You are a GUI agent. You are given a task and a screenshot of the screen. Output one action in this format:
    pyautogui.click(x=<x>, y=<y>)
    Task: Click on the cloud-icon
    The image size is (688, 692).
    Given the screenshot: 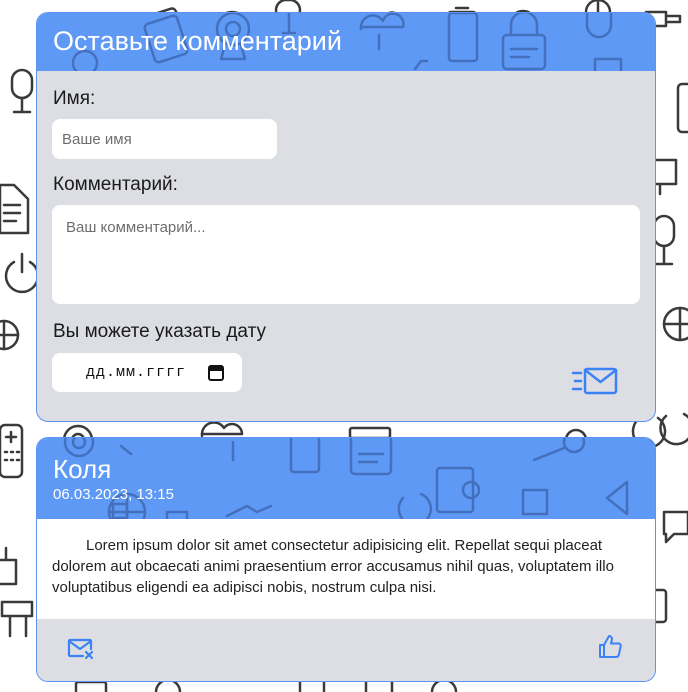 What is the action you would take?
    pyautogui.click(x=222, y=429)
    